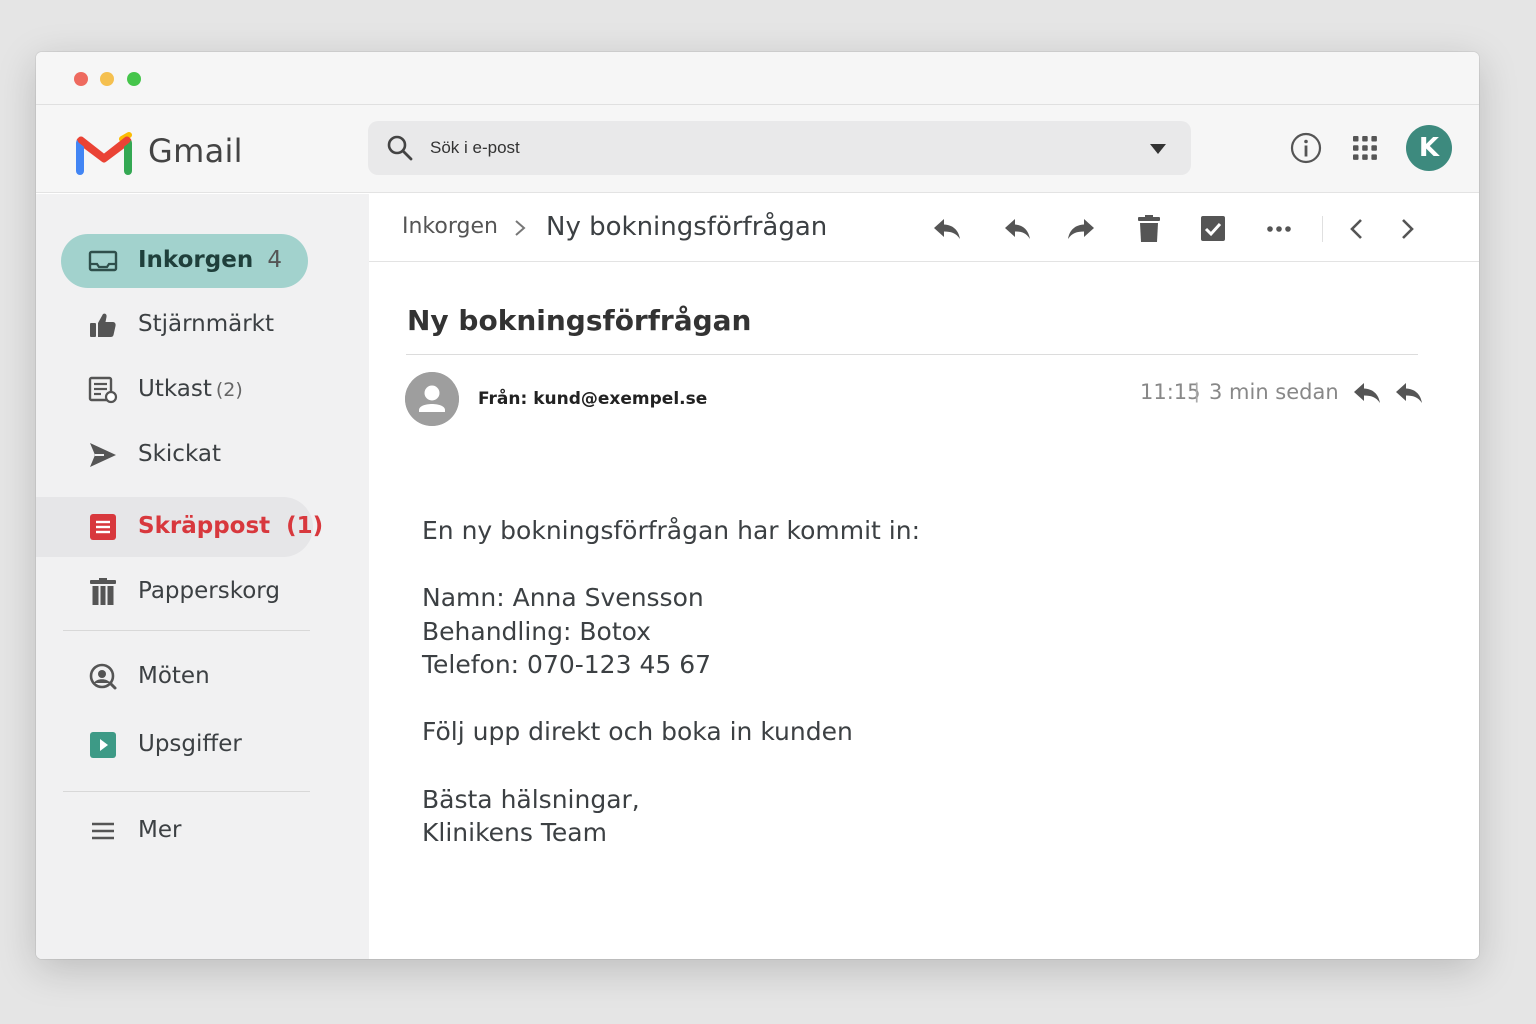 The image size is (1536, 1024). What do you see at coordinates (107, 79) in the screenshot?
I see `minimize-window-button` at bounding box center [107, 79].